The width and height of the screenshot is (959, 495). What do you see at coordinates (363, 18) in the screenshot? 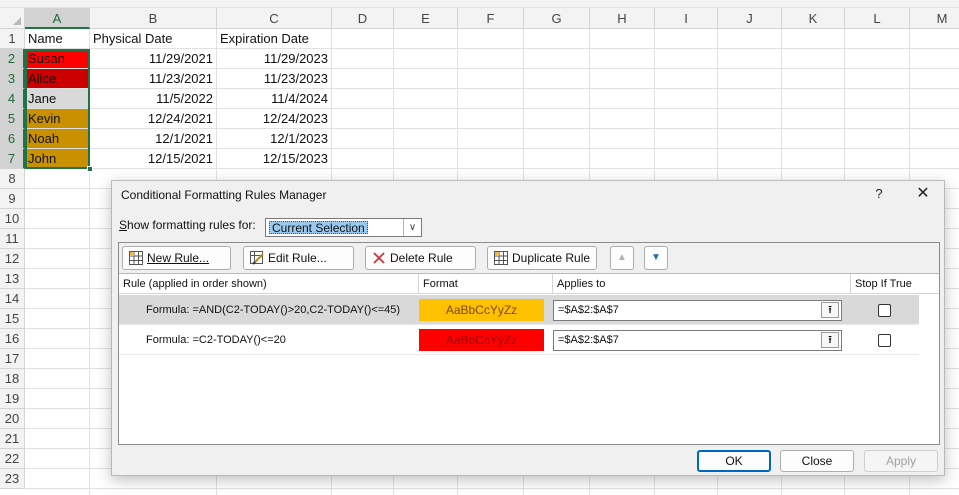
I see `column-header-d: D` at bounding box center [363, 18].